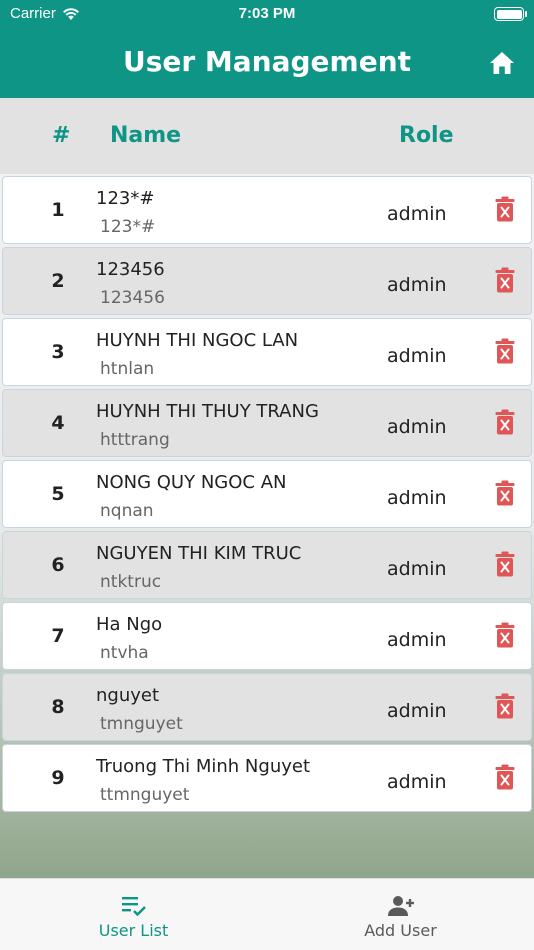 The image size is (534, 950). What do you see at coordinates (135, 440) in the screenshot?
I see `user-username: htttrang` at bounding box center [135, 440].